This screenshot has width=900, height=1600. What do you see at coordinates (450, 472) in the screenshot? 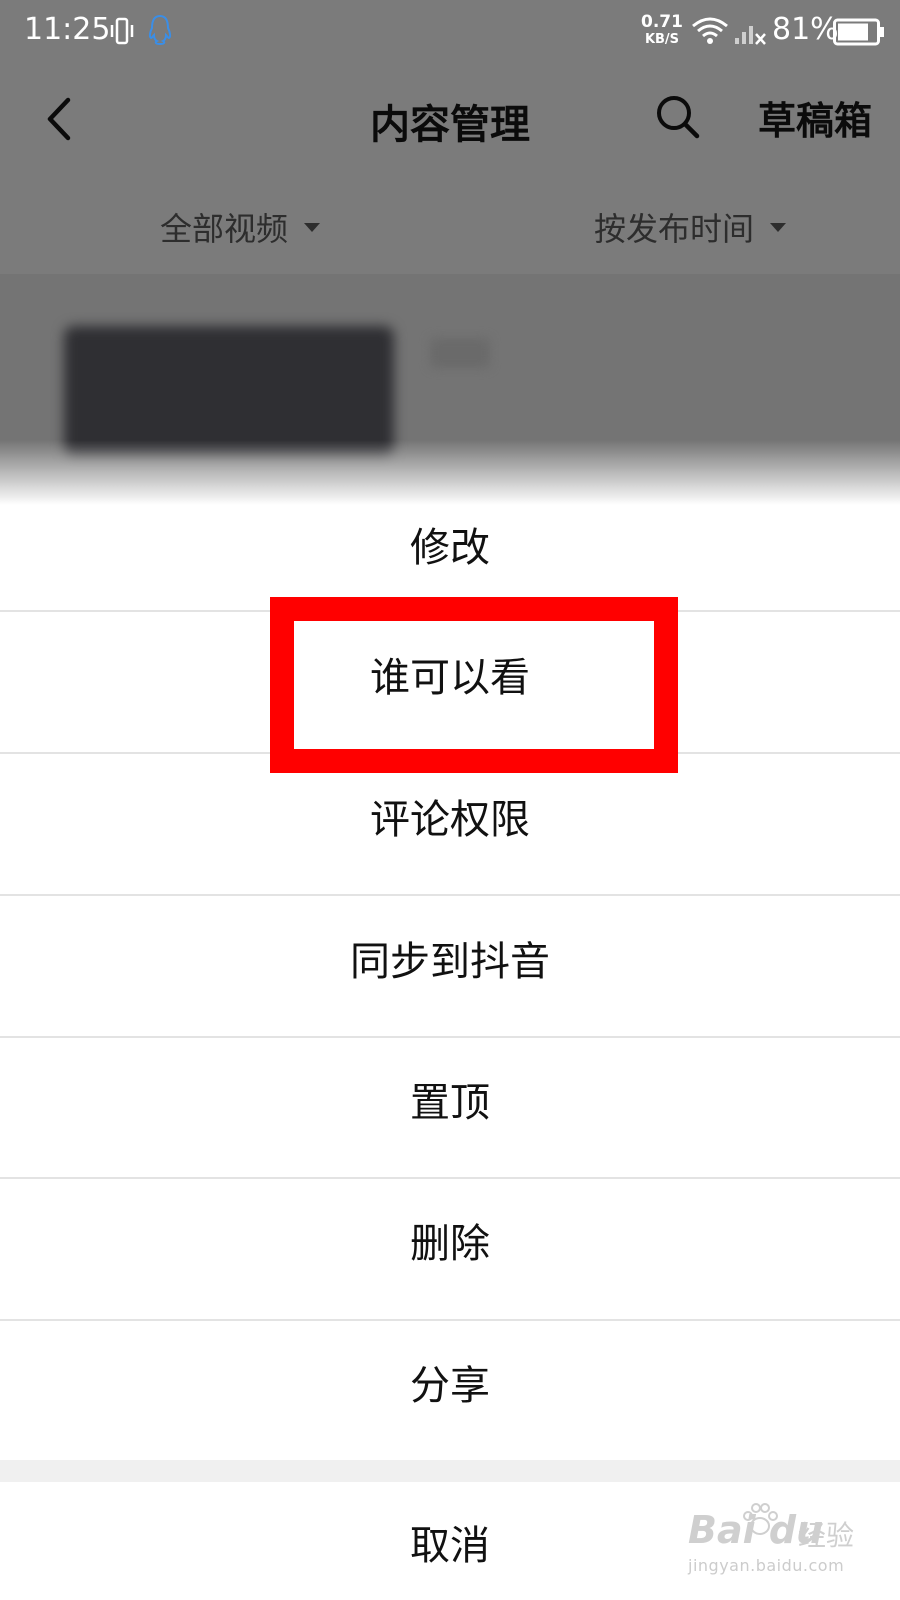
I see `sheet-top-fade` at bounding box center [450, 472].